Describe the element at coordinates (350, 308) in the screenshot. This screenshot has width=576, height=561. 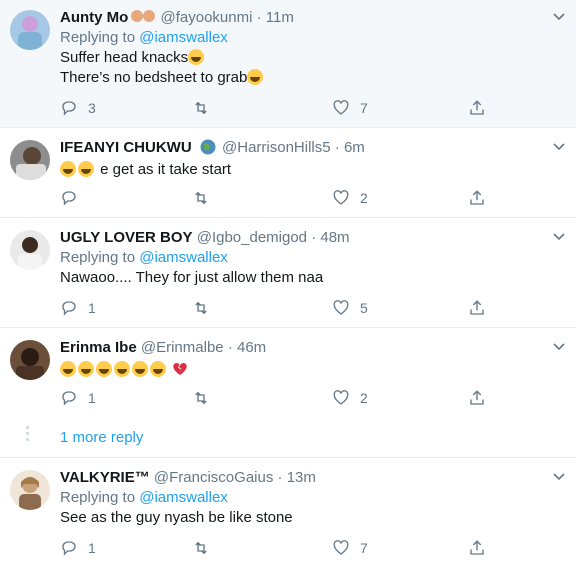
I see `like-button: 5` at that location.